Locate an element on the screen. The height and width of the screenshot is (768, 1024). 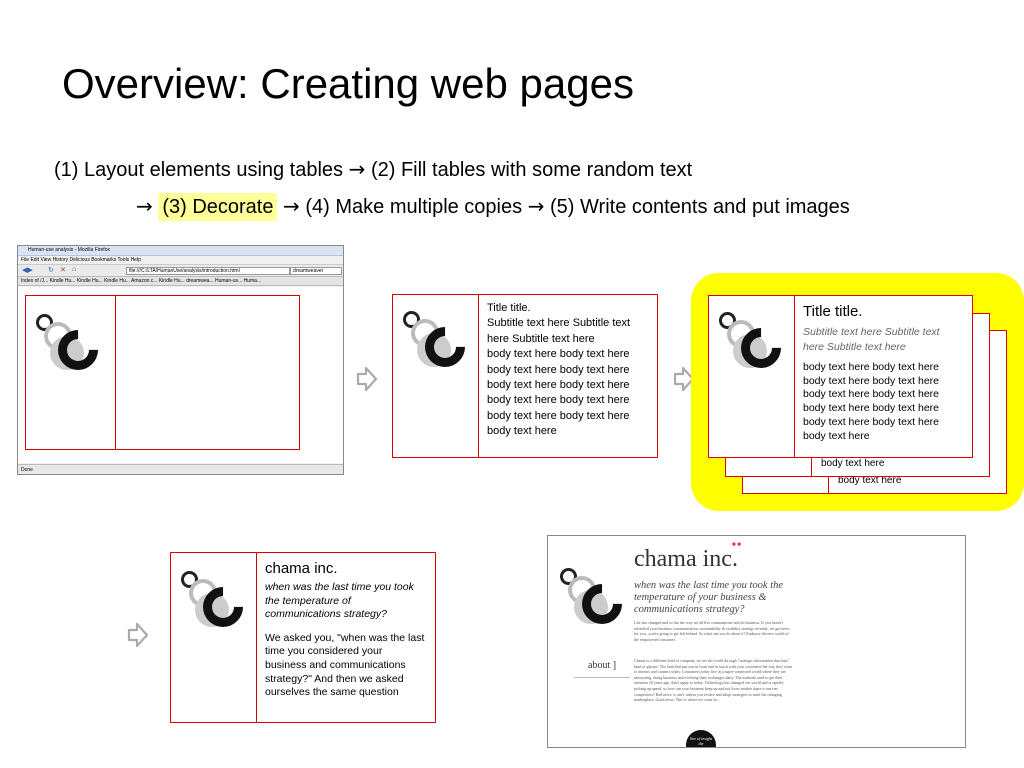
step-1: (1) Layout elements using tables is located at coordinates (199, 170).